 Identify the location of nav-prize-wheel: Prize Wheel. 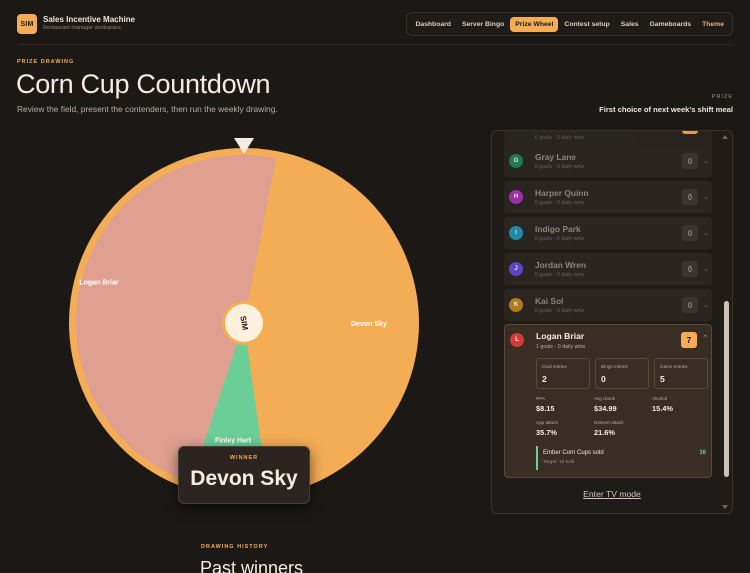
(534, 24).